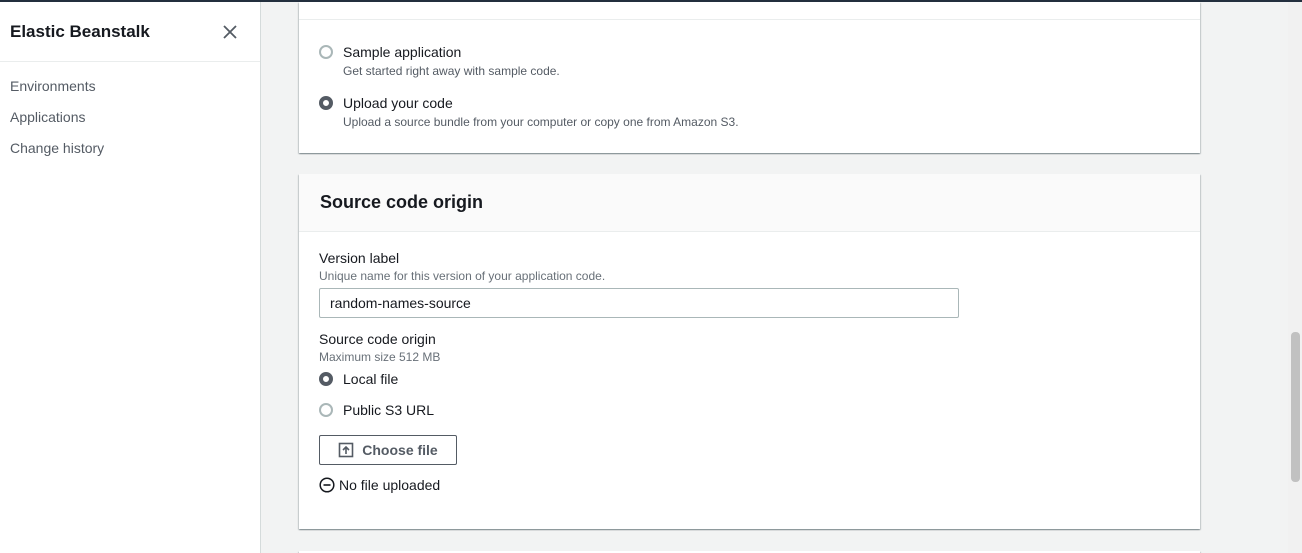 Image resolution: width=1302 pixels, height=553 pixels. Describe the element at coordinates (326, 52) in the screenshot. I see `sample-application-radio` at that location.